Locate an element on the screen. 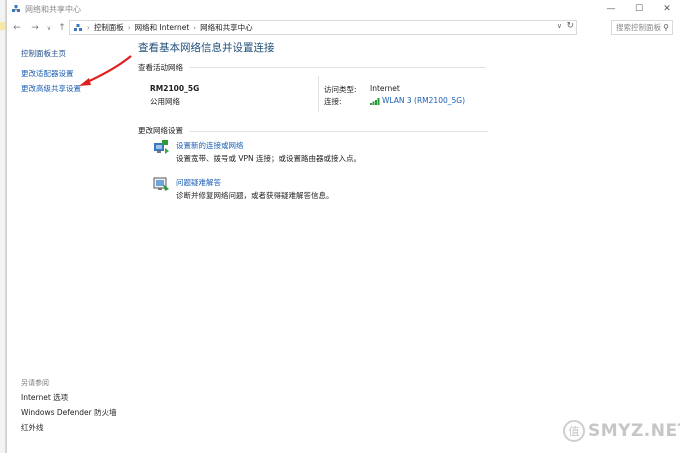 The width and height of the screenshot is (680, 453). network-center-icon is located at coordinates (16, 8).